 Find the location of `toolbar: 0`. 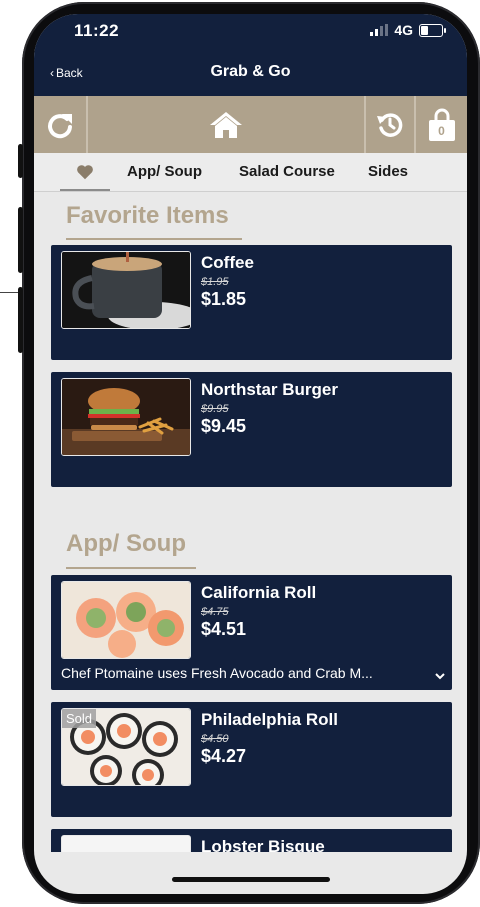

toolbar: 0 is located at coordinates (250, 124).